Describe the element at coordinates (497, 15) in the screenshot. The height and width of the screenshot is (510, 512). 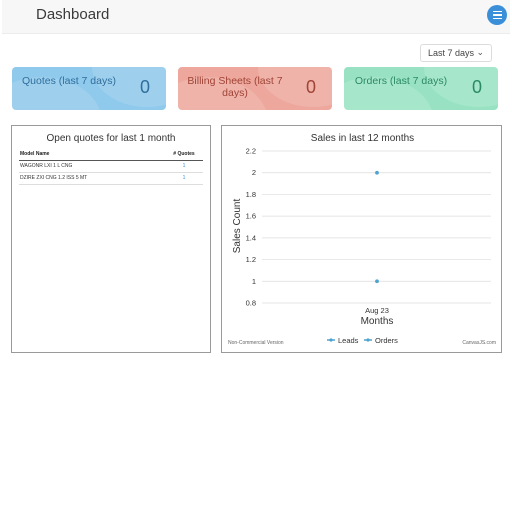
I see `hamburger-icon` at that location.